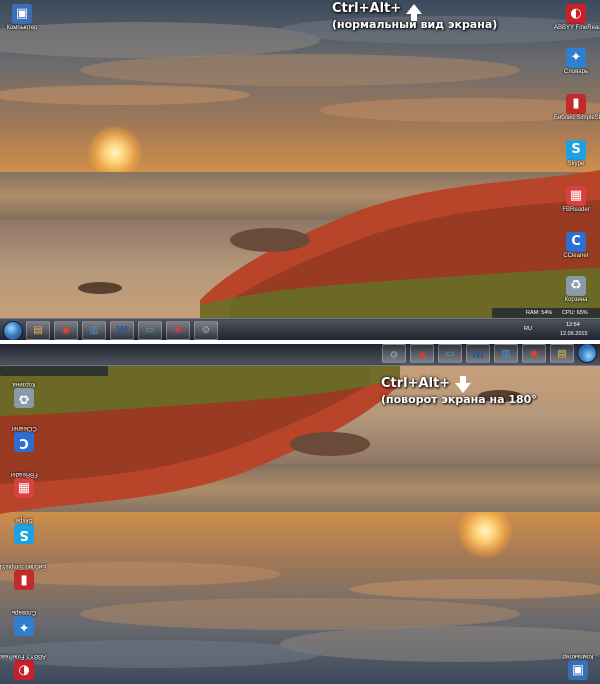  What do you see at coordinates (54, 371) in the screenshot?
I see `system-monitor-gadget` at bounding box center [54, 371].